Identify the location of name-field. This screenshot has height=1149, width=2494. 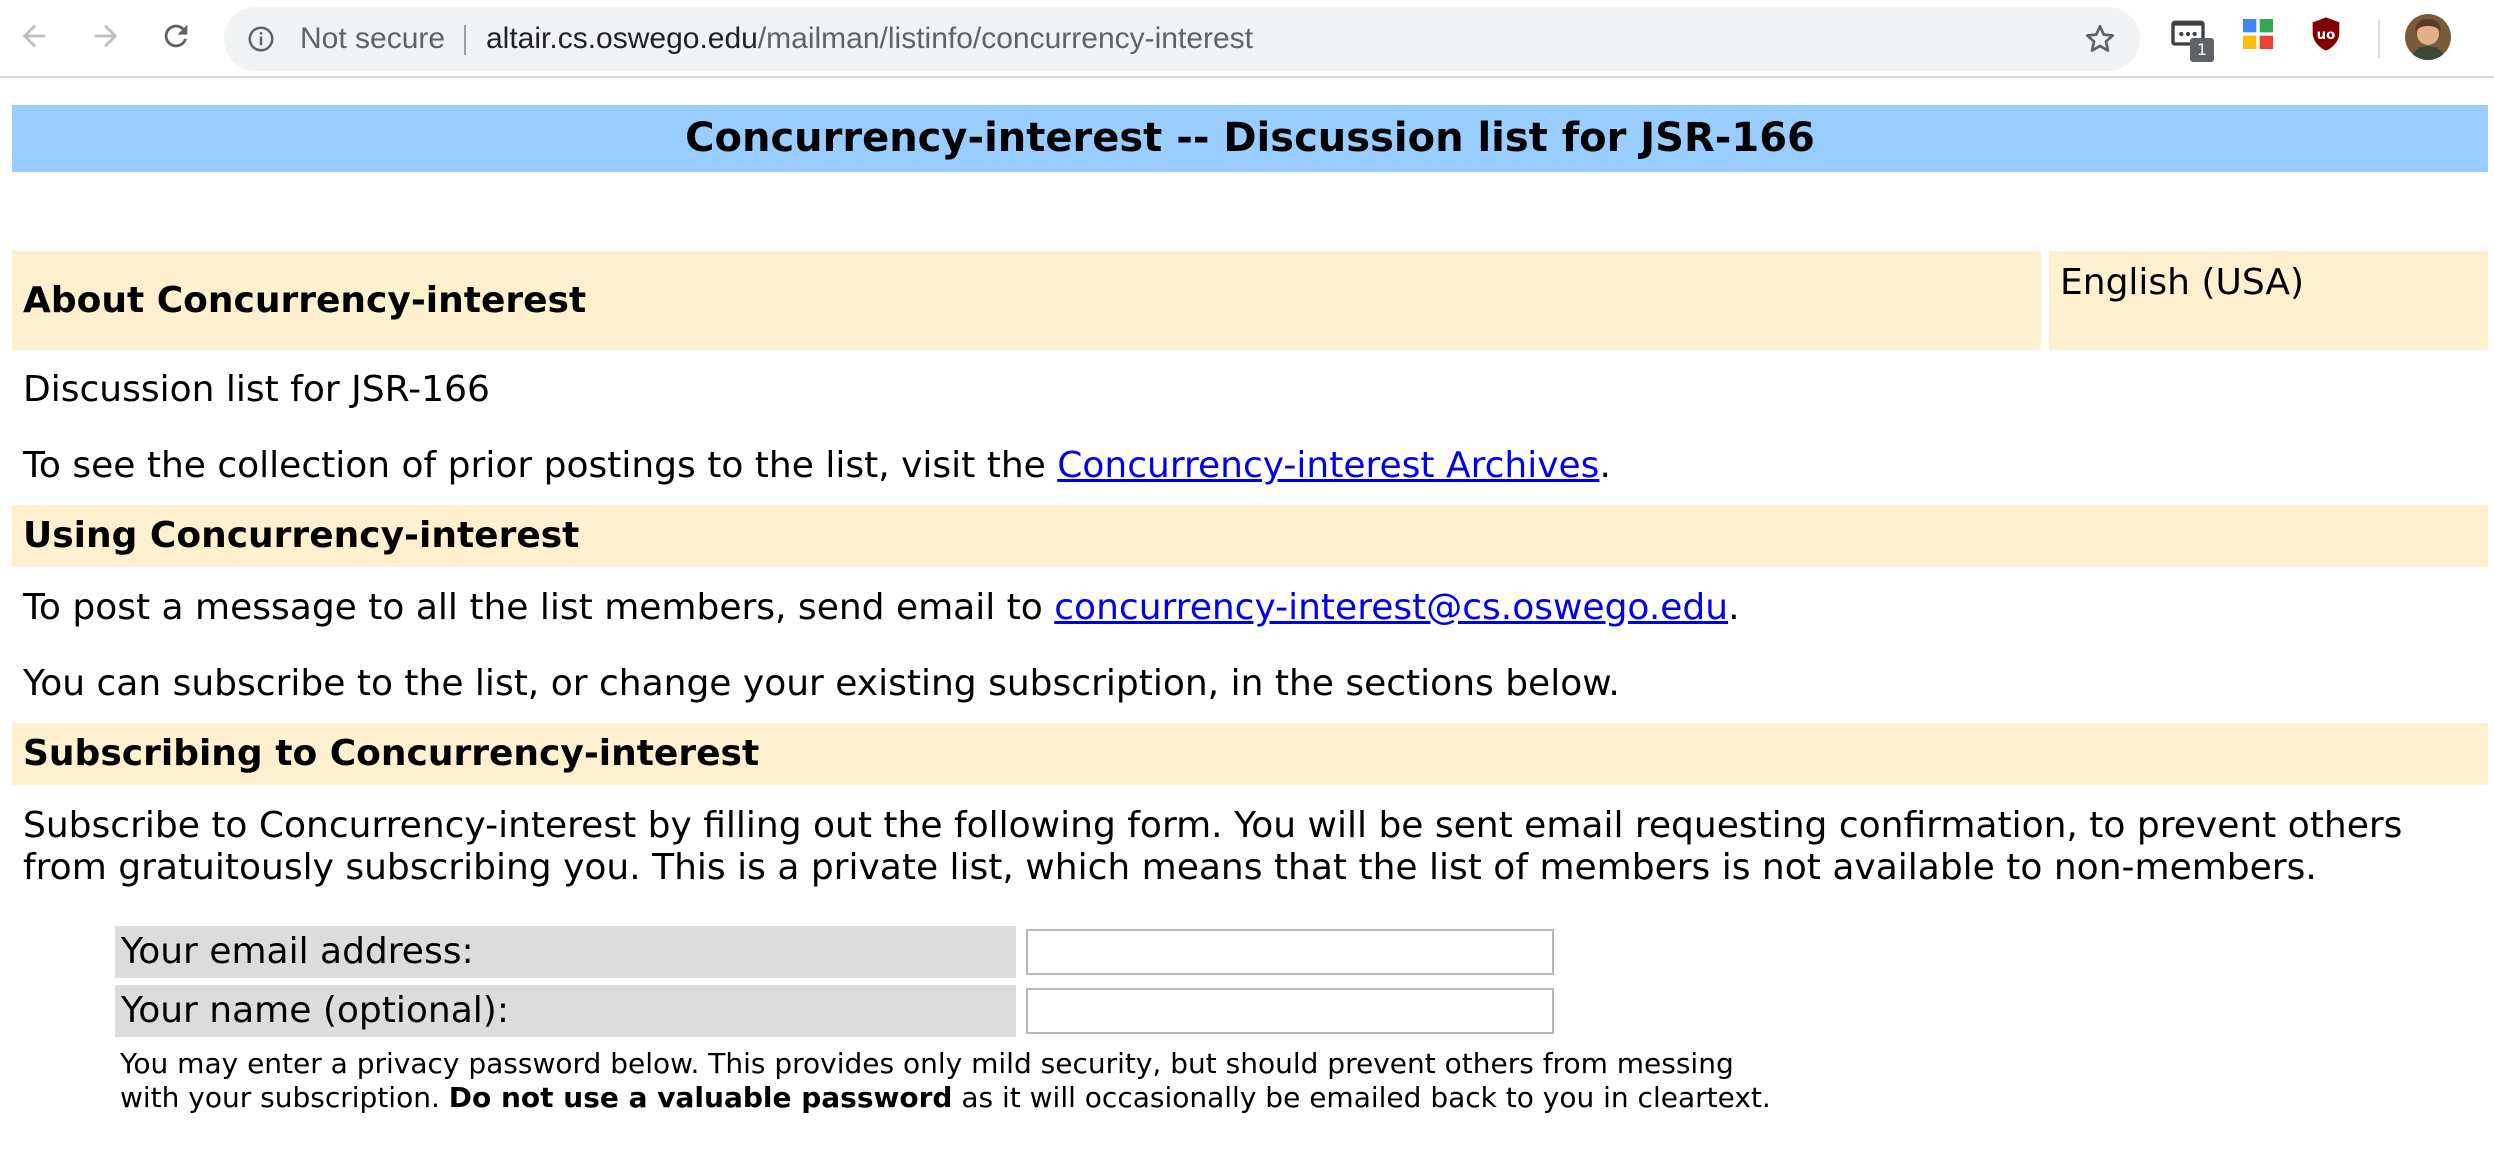
(1290, 1011).